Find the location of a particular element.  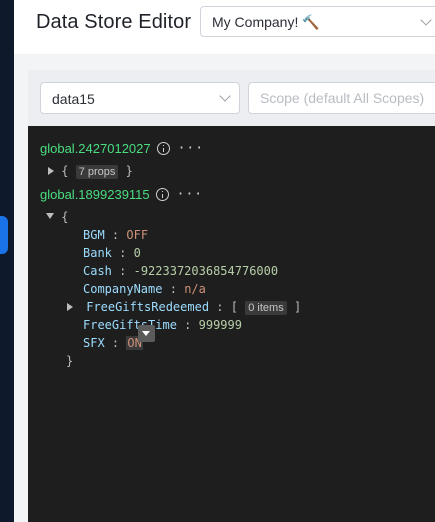

entry-header: global.1899239115 ··· is located at coordinates (121, 195).